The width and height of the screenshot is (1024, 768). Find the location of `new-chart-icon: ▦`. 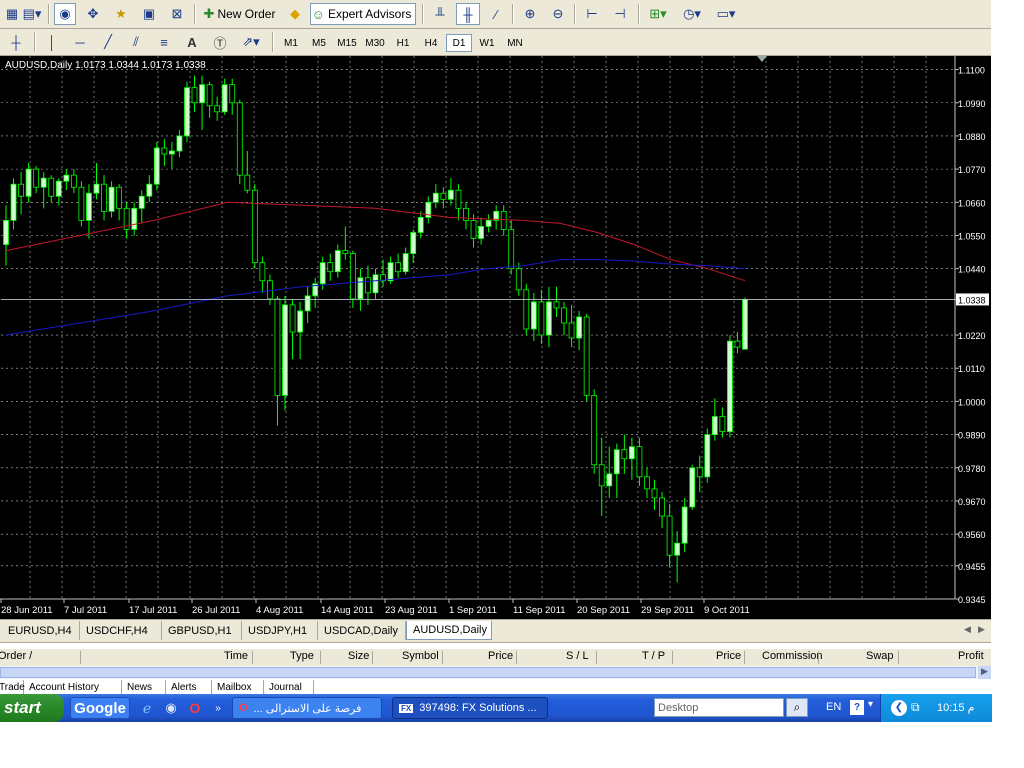

new-chart-icon: ▦ is located at coordinates (12, 14).